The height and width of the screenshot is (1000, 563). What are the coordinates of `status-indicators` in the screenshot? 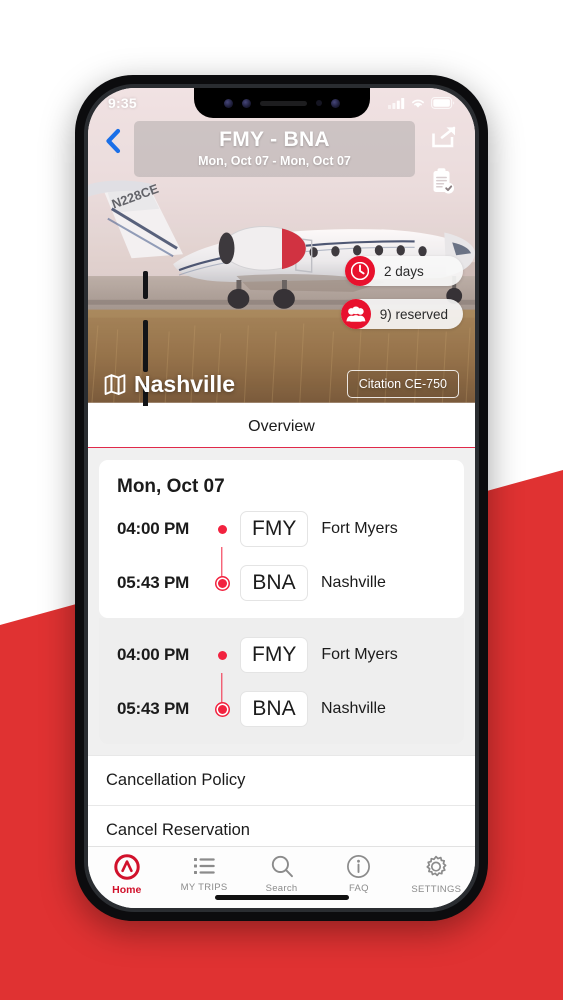 It's located at (421, 103).